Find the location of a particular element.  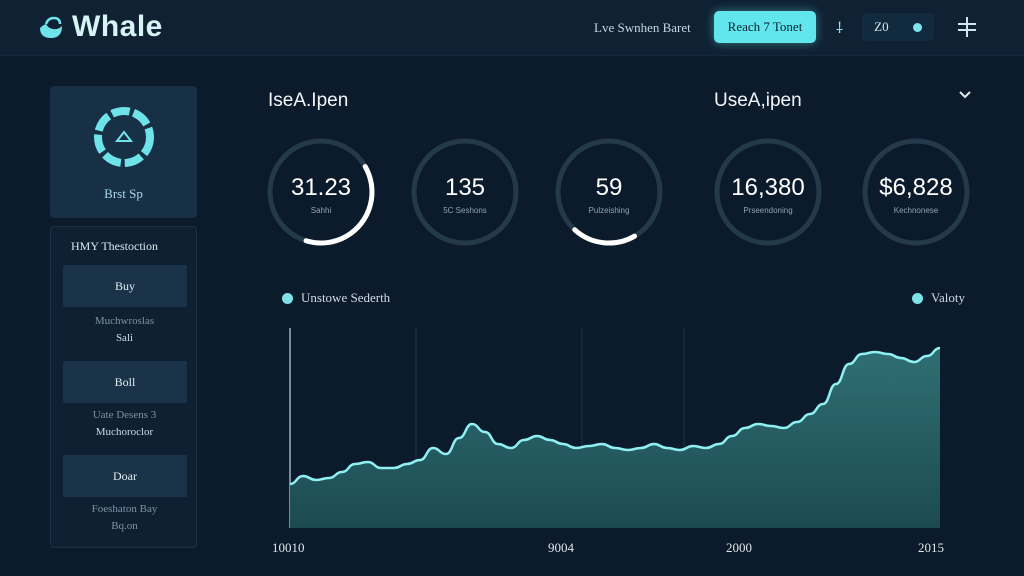

x-tick-label: 2000 is located at coordinates (739, 547).